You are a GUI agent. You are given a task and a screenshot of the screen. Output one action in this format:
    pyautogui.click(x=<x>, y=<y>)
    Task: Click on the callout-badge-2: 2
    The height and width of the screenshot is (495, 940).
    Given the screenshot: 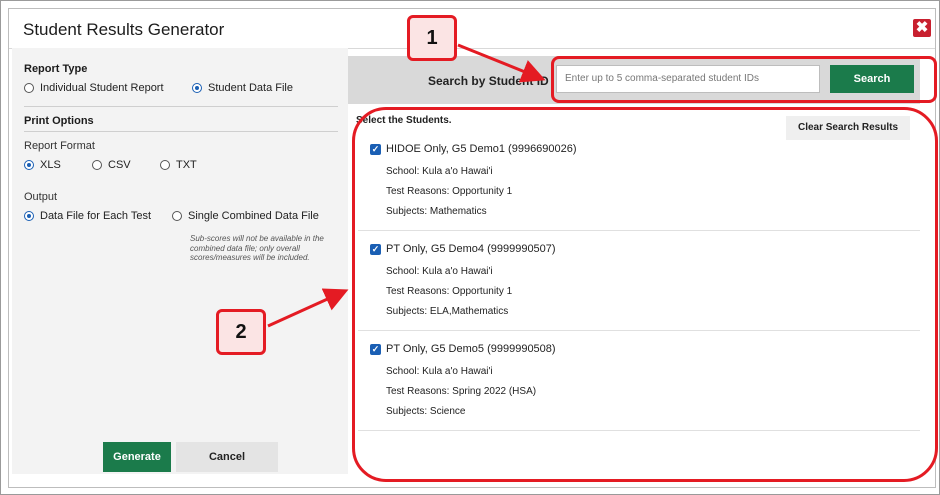 What is the action you would take?
    pyautogui.click(x=241, y=332)
    